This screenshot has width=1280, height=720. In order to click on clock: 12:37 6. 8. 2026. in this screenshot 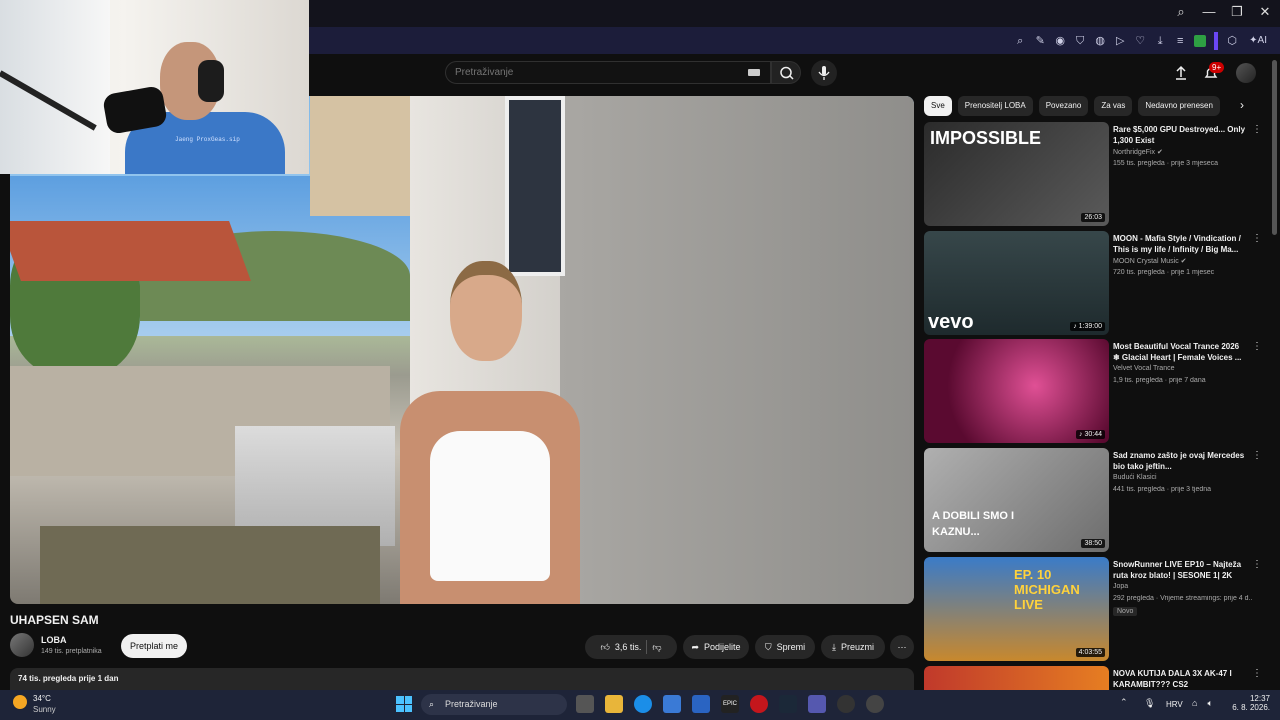, I will do `click(1250, 703)`.